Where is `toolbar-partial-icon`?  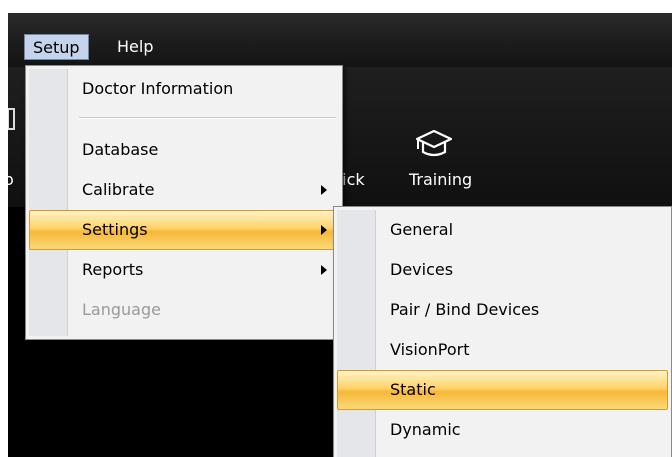 toolbar-partial-icon is located at coordinates (11, 119).